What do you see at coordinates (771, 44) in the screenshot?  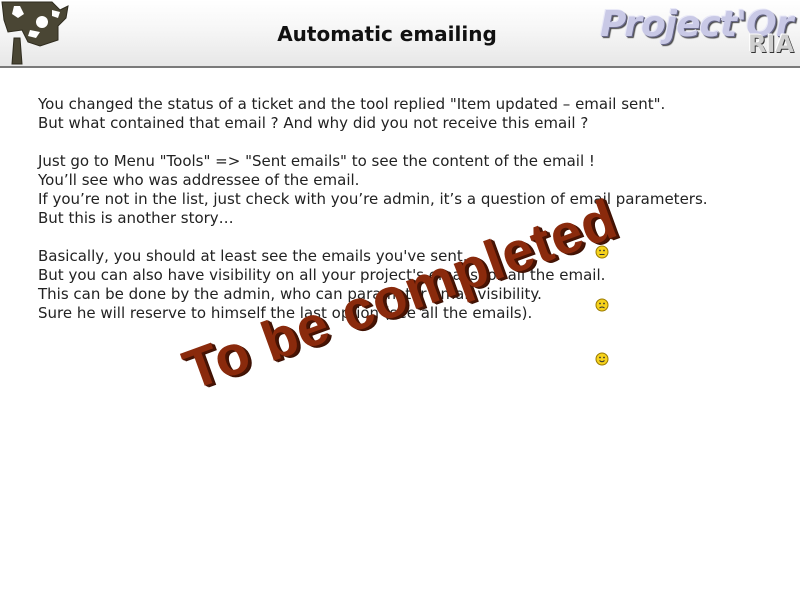 I see `brand-logo-subtext: RIA` at bounding box center [771, 44].